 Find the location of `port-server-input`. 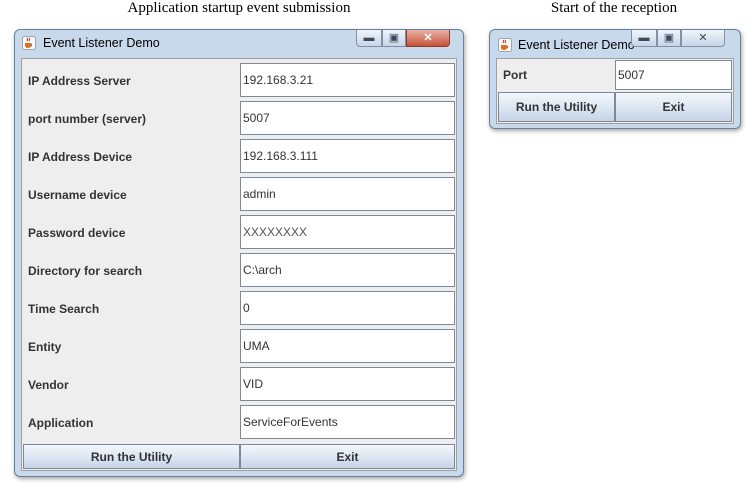

port-server-input is located at coordinates (347, 118).